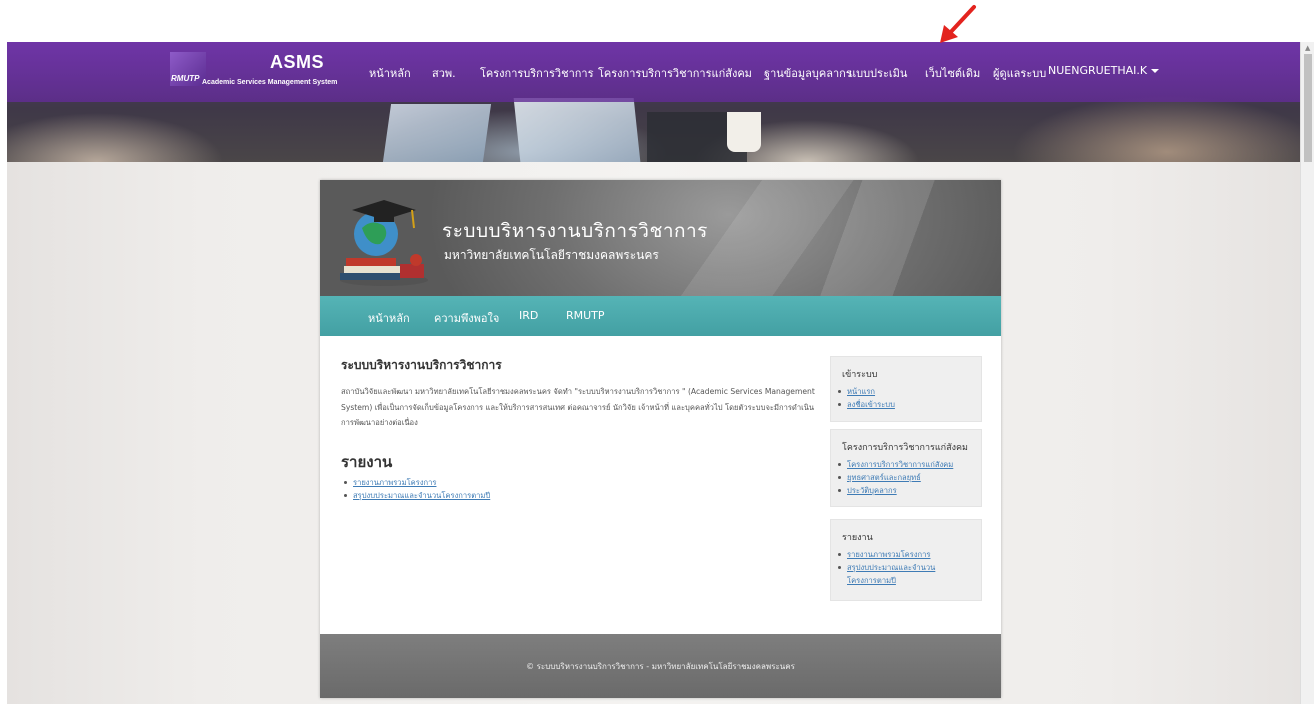  What do you see at coordinates (1307, 373) in the screenshot?
I see `vertical-scrollbar: ▲` at bounding box center [1307, 373].